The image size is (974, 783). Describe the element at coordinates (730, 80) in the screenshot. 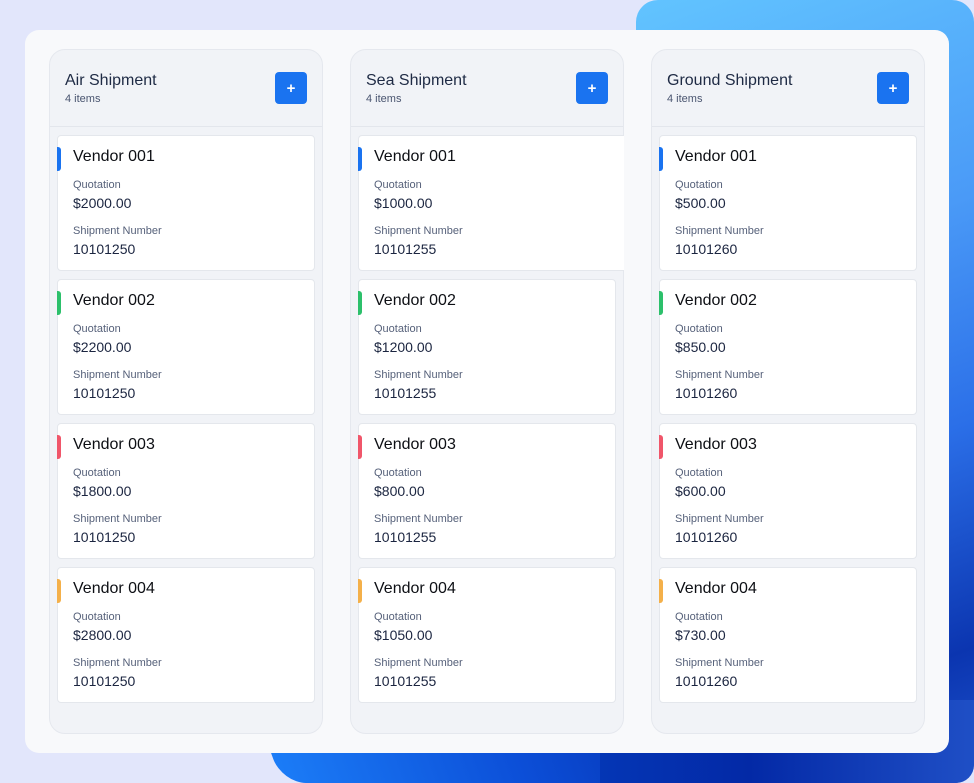

I see `column-title: Ground Shipment` at that location.